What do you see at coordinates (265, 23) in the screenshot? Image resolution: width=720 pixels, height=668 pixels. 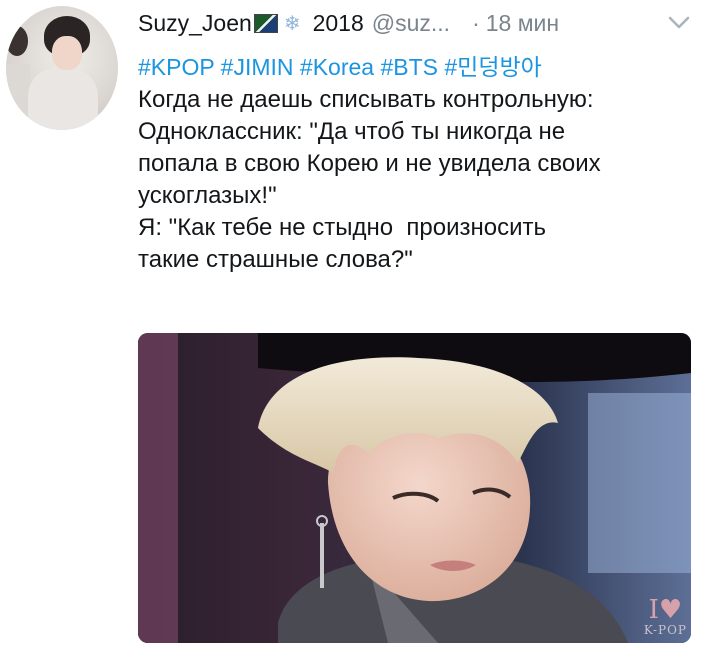 I see `flag-icon` at bounding box center [265, 23].